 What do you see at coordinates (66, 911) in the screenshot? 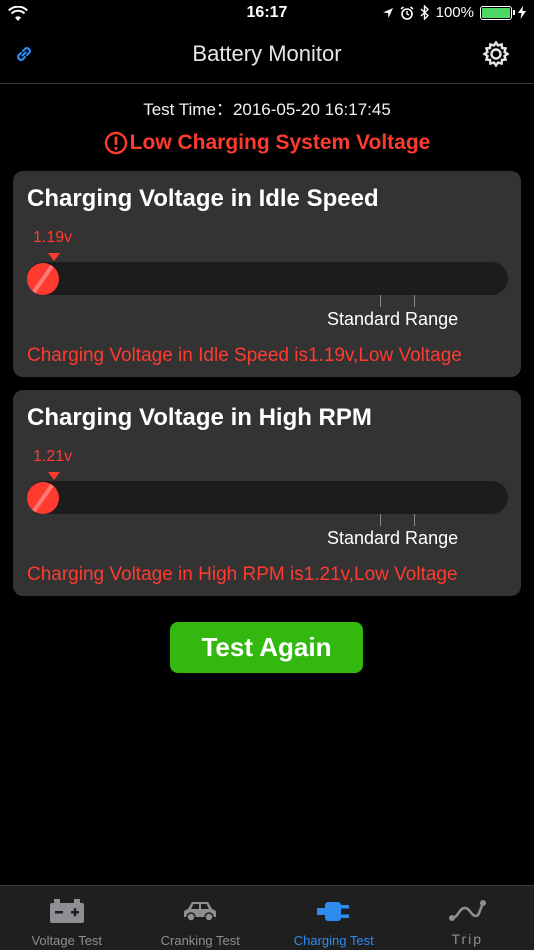
I see `car-battery-icon` at bounding box center [66, 911].